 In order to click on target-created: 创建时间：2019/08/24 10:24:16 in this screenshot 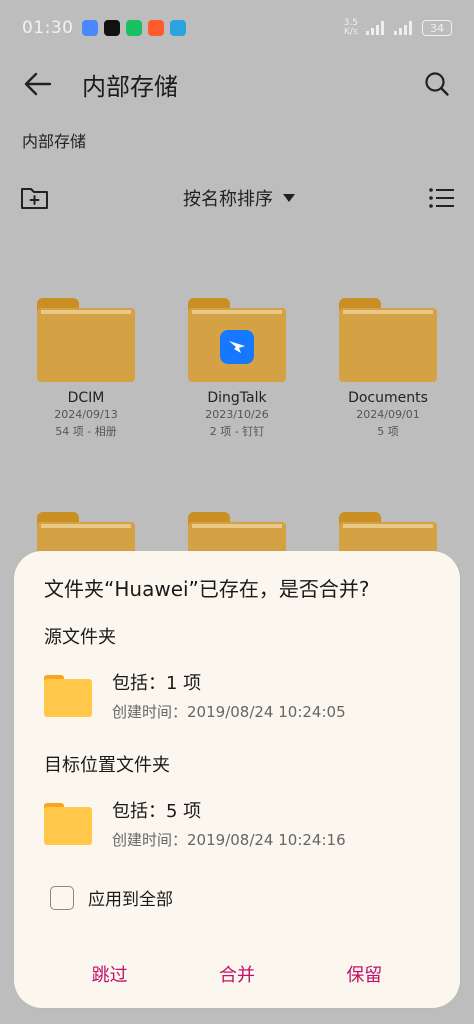, I will do `click(229, 839)`.